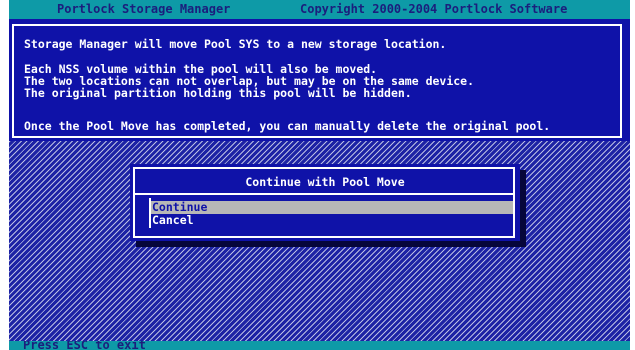 This screenshot has width=635, height=350. What do you see at coordinates (144, 9) in the screenshot?
I see `app-title: Portlock Storage Manager` at bounding box center [144, 9].